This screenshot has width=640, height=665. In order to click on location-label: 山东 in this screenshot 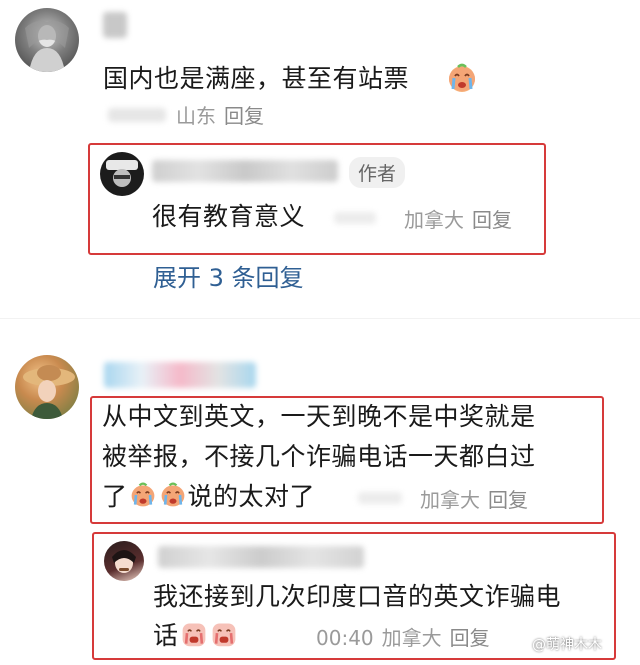, I will do `click(196, 116)`.